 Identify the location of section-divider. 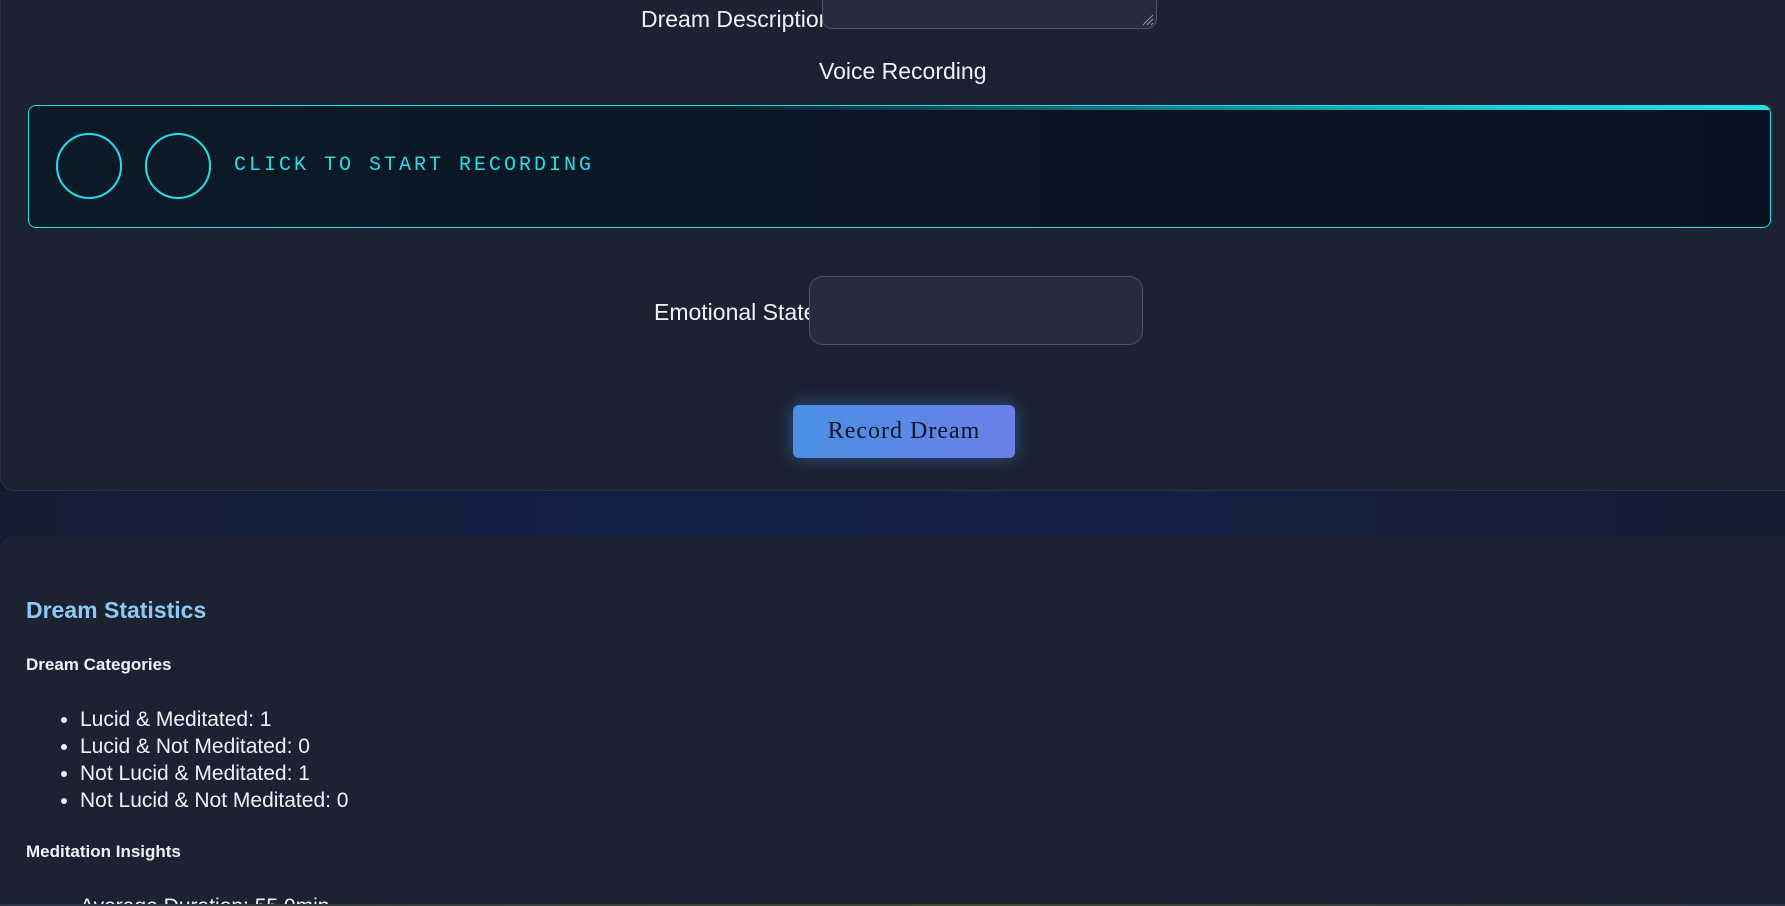
(892, 513).